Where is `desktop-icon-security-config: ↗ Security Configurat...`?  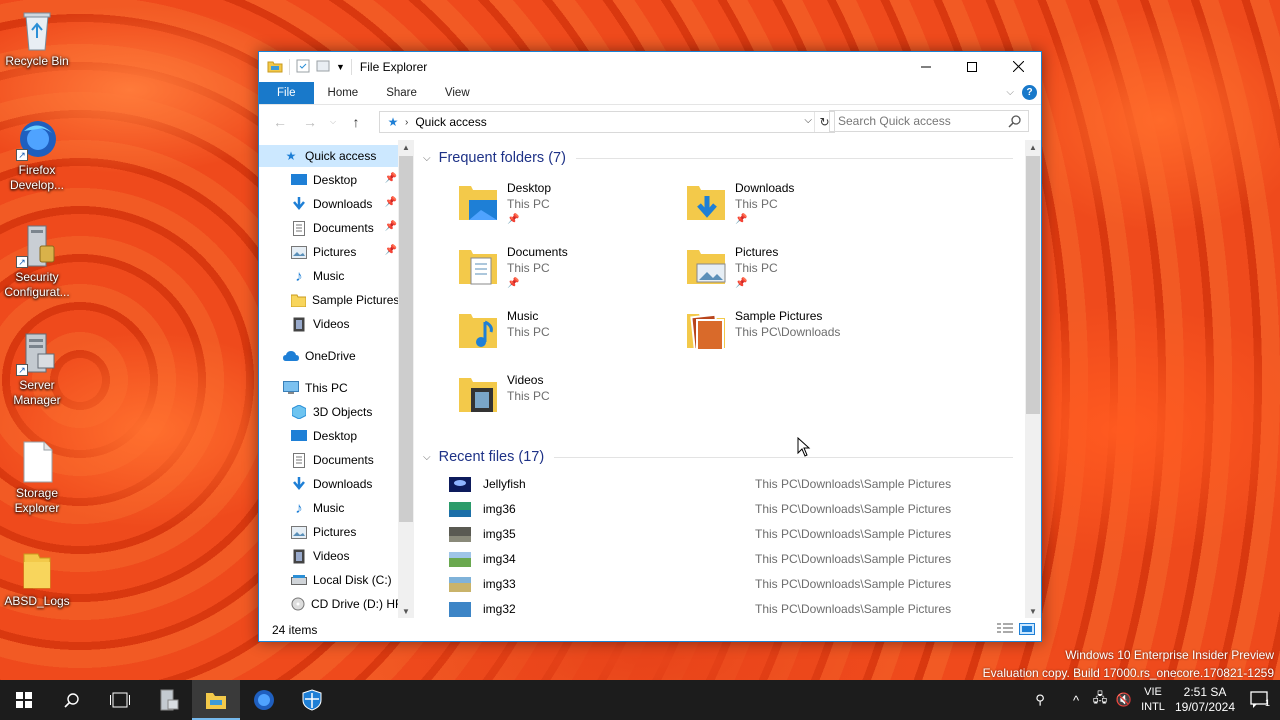 desktop-icon-security-config: ↗ Security Configurat... is located at coordinates (37, 262).